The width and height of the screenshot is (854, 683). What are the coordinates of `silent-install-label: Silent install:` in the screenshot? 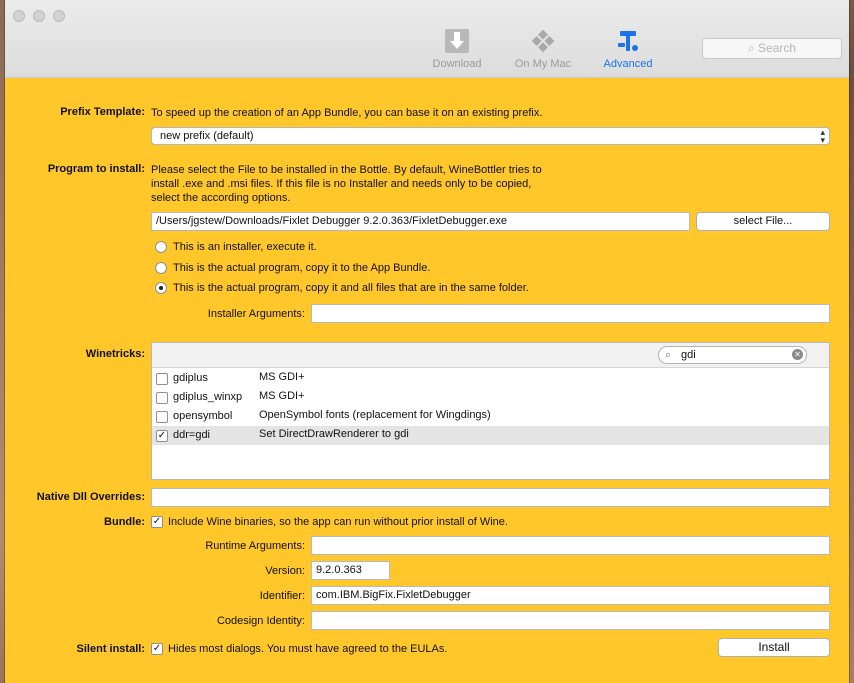 It's located at (110, 649).